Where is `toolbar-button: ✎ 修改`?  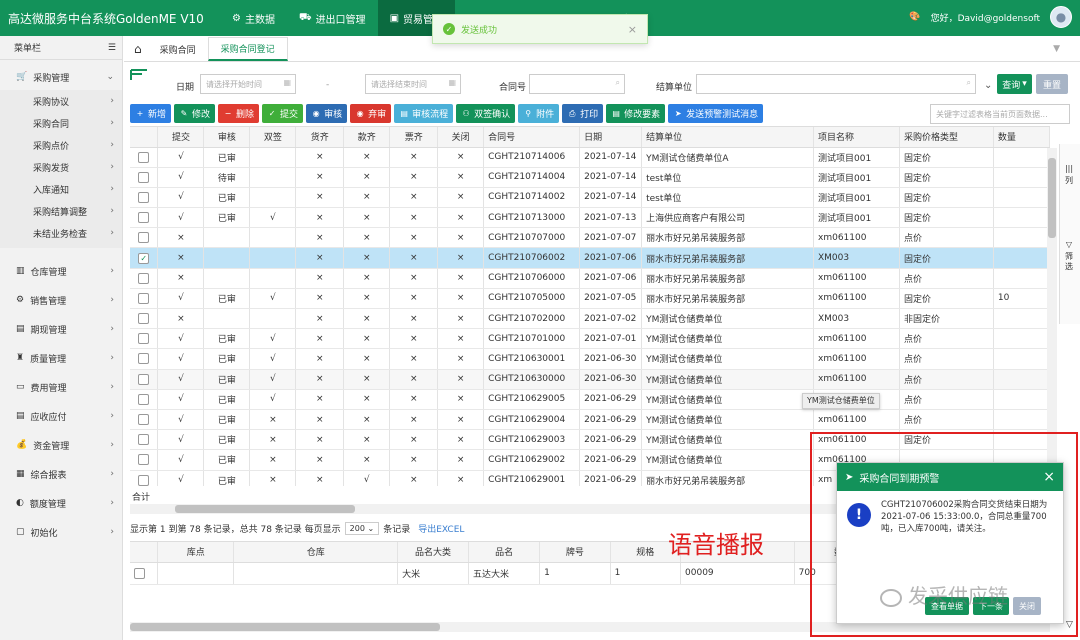 toolbar-button: ✎ 修改 is located at coordinates (195, 113).